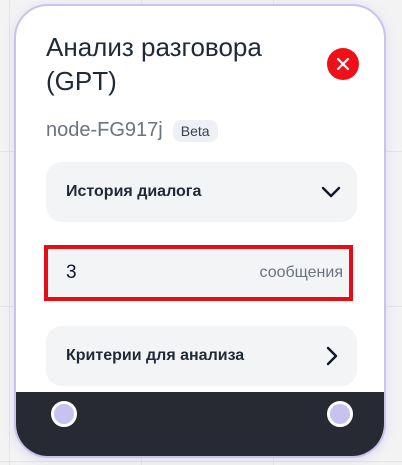 This screenshot has width=402, height=465. I want to click on criteria-section: Критерии для анализа, so click(201, 356).